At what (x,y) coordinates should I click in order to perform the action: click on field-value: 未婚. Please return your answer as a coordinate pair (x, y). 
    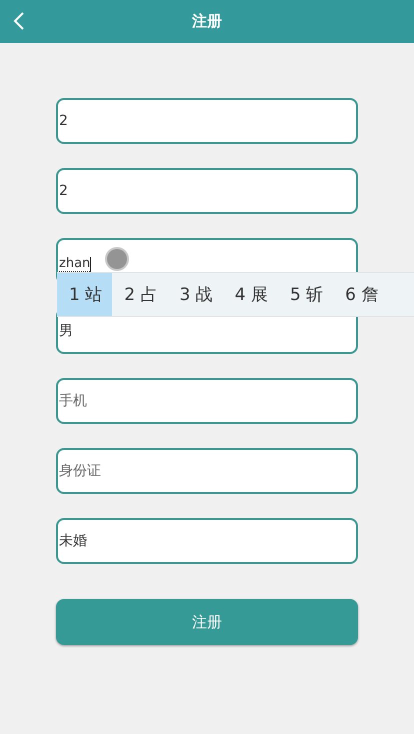
    Looking at the image, I should click on (73, 541).